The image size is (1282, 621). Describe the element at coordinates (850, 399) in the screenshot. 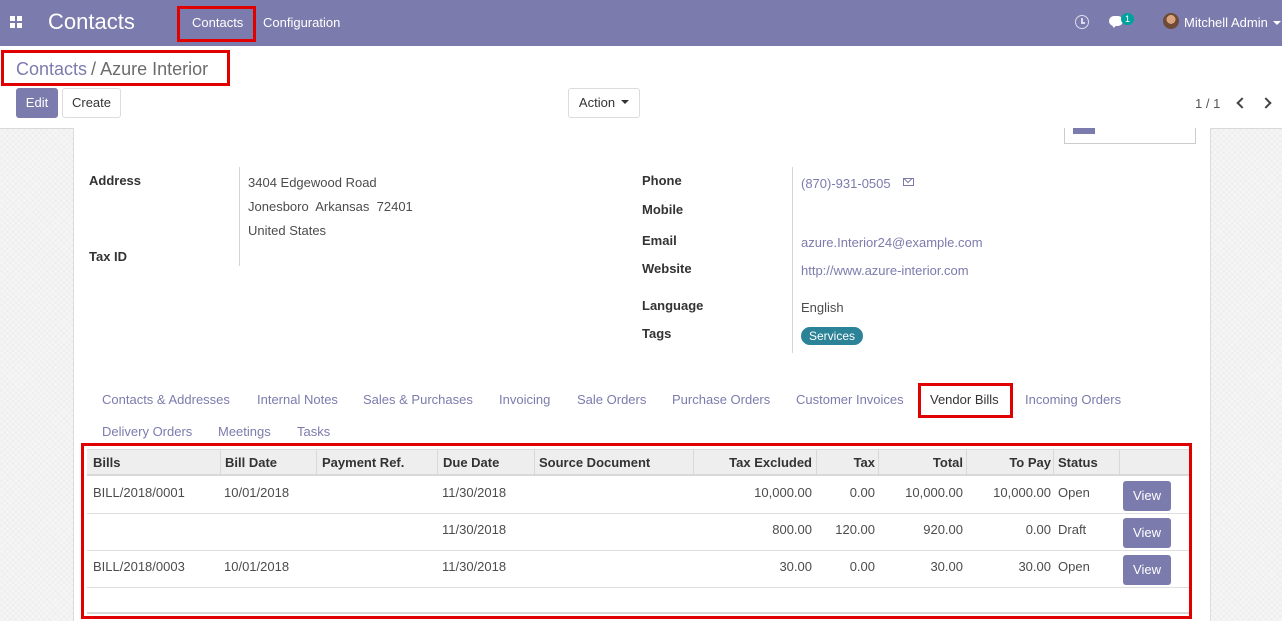

I see `tab-customer-invoices: Customer Invoices` at that location.